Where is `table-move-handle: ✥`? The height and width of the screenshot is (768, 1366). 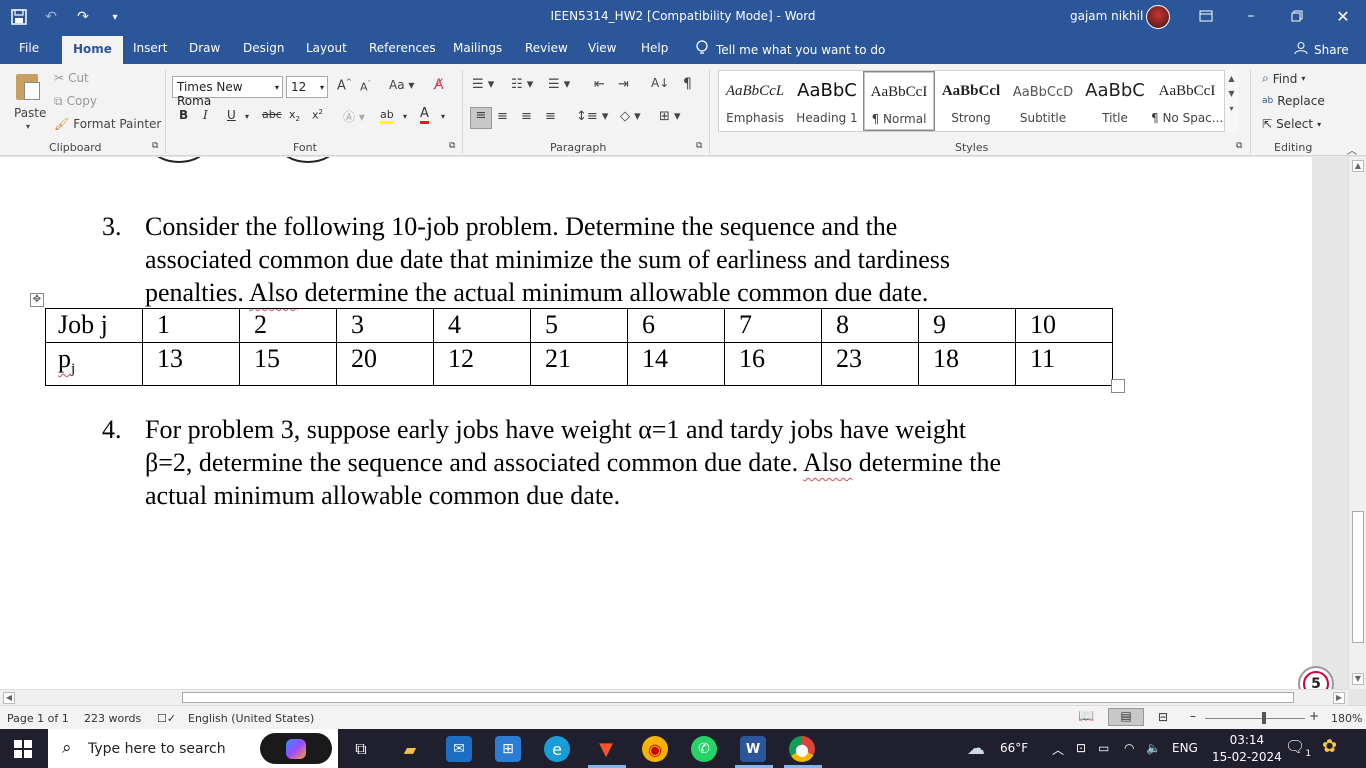
table-move-handle: ✥ is located at coordinates (37, 300).